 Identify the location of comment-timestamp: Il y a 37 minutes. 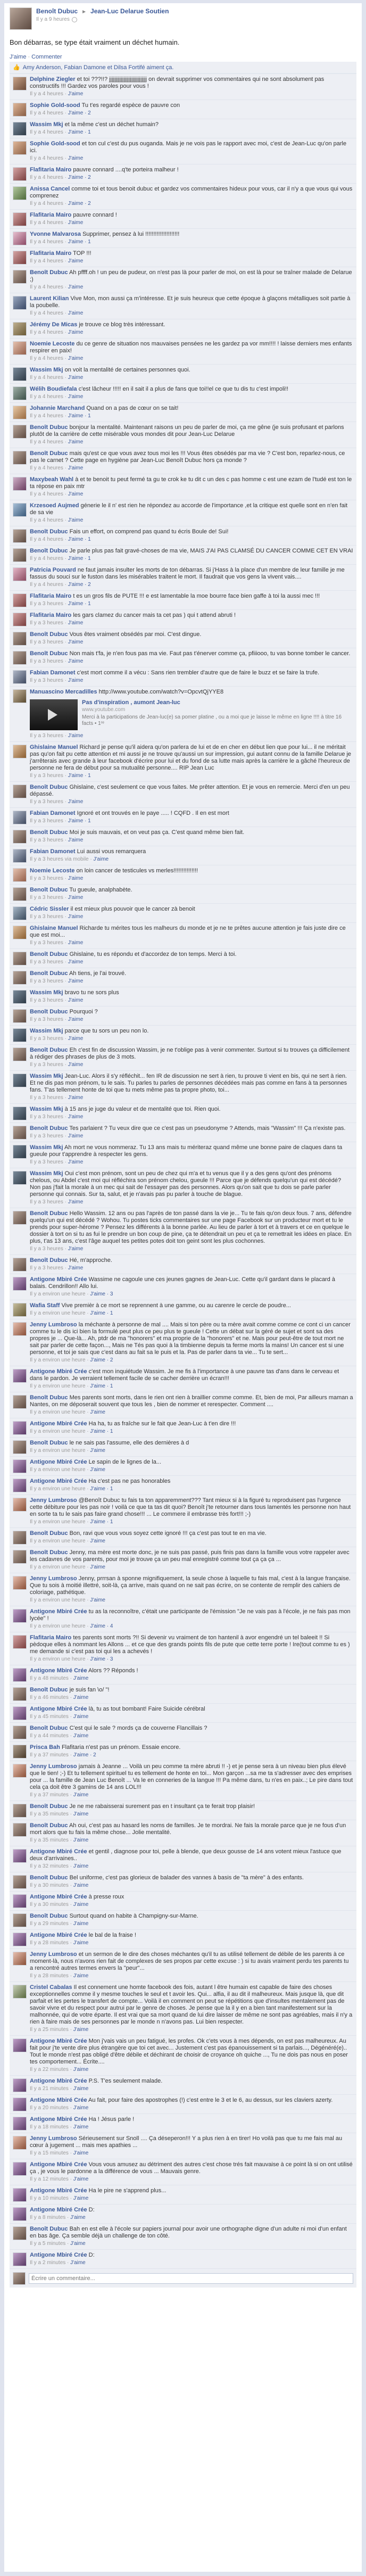
(49, 1795).